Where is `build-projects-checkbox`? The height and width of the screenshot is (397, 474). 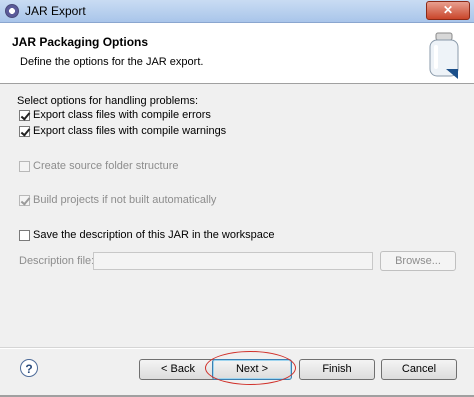
build-projects-checkbox is located at coordinates (24, 200).